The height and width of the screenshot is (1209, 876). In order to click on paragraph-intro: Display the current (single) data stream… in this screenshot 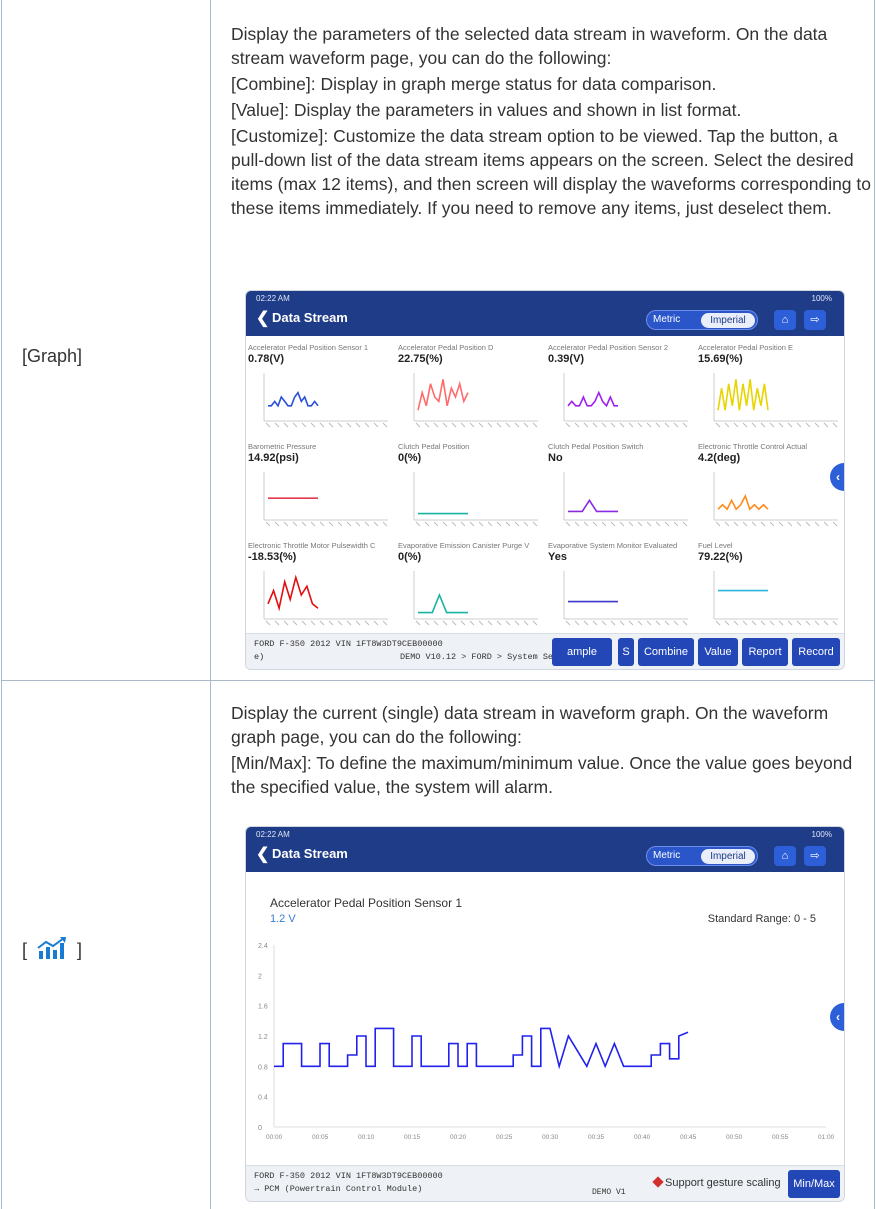, I will do `click(530, 725)`.